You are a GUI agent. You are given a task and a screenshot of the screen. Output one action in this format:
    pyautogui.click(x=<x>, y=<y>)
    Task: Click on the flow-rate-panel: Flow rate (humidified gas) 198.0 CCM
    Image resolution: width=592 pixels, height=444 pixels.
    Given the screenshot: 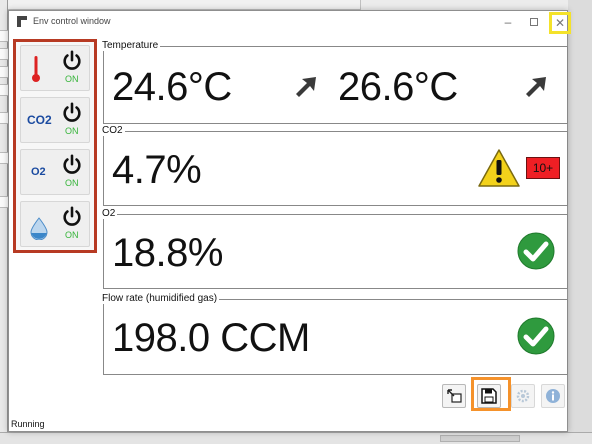 What is the action you would take?
    pyautogui.click(x=335, y=334)
    